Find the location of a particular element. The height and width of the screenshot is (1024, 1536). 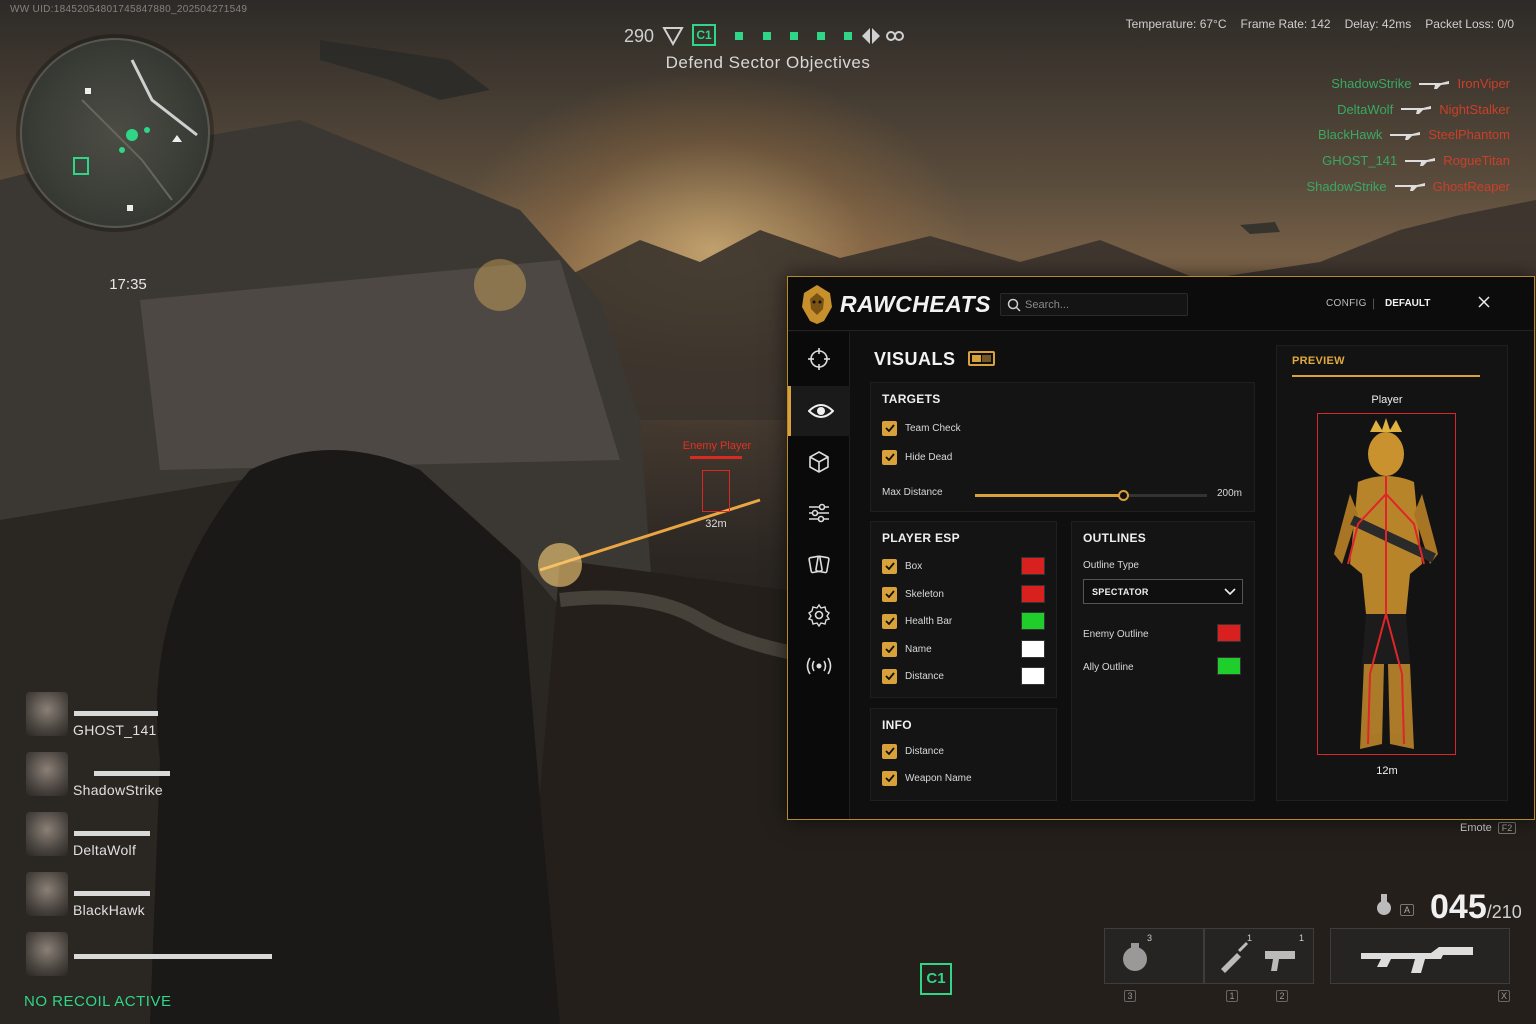

esp-name-color-swatch is located at coordinates (1033, 649).